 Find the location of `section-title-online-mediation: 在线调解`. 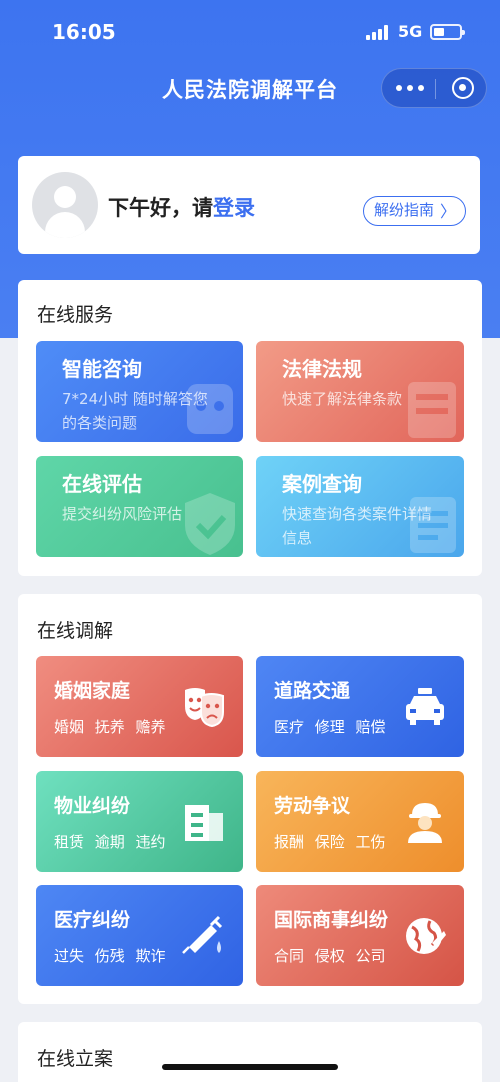

section-title-online-mediation: 在线调解 is located at coordinates (75, 631).